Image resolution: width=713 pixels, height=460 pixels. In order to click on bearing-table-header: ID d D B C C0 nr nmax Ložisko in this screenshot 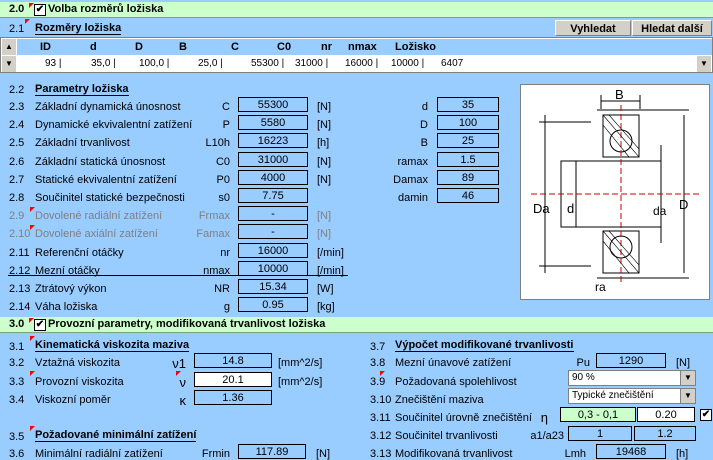, I will do `click(364, 47)`.